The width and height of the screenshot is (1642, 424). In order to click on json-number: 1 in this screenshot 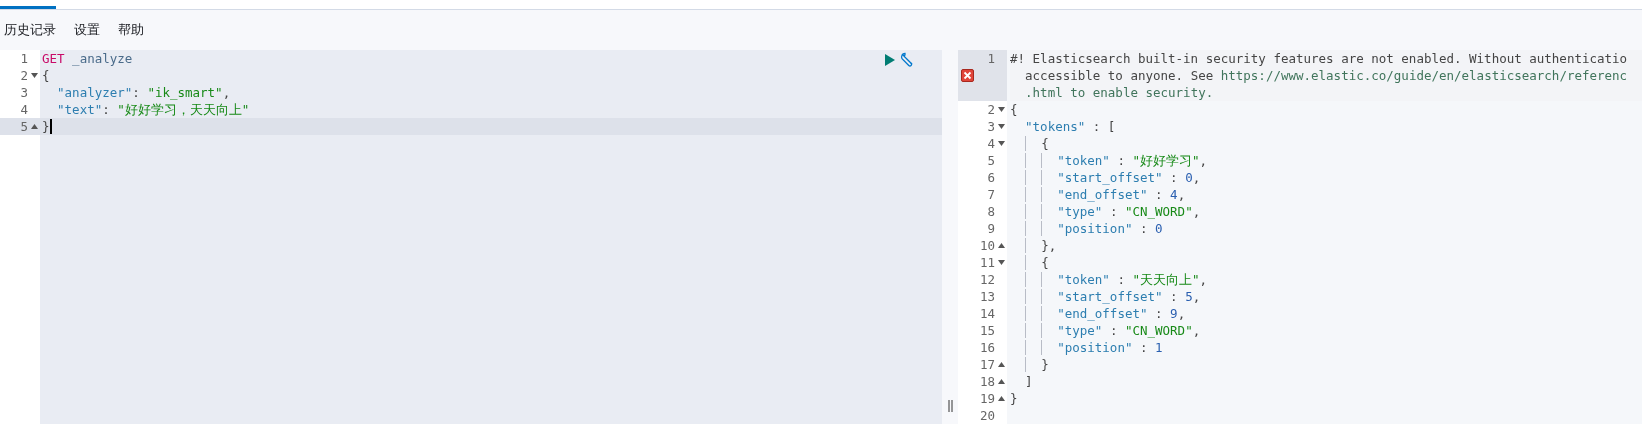, I will do `click(1159, 347)`.